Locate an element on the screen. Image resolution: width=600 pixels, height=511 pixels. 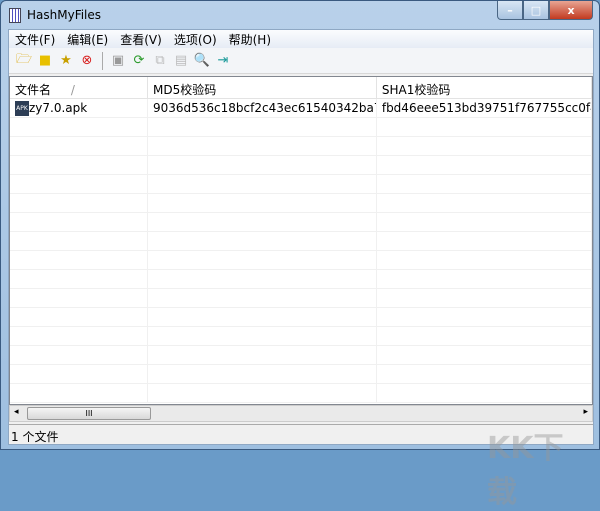
menu-options: 选项(O) is located at coordinates (195, 39).